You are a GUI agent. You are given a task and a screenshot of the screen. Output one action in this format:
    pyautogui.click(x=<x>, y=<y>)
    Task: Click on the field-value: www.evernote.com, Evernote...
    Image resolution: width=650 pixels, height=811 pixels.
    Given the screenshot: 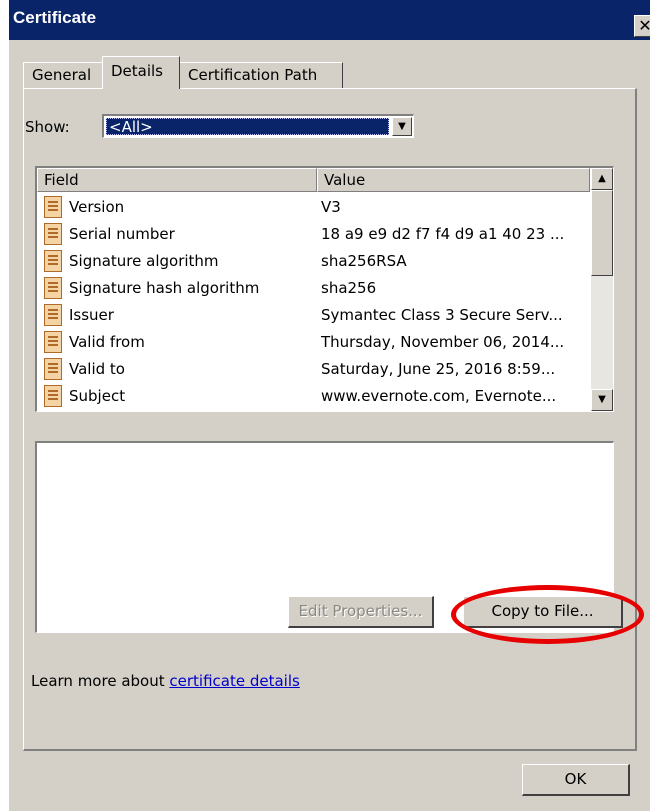 What is the action you would take?
    pyautogui.click(x=439, y=396)
    